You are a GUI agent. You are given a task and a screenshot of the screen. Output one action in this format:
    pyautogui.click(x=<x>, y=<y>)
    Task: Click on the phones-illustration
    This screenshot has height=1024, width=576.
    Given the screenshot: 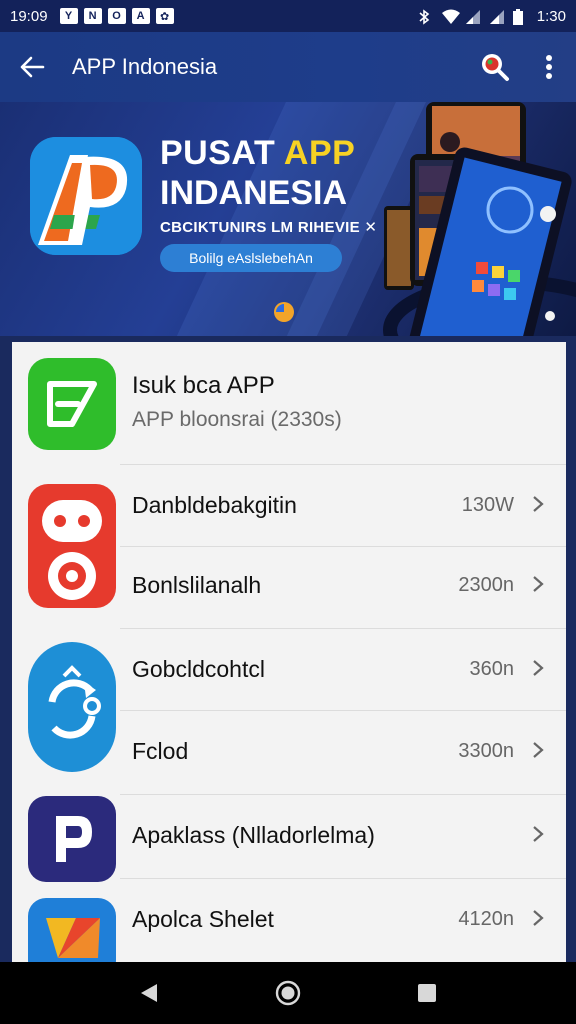 What is the action you would take?
    pyautogui.click(x=478, y=219)
    